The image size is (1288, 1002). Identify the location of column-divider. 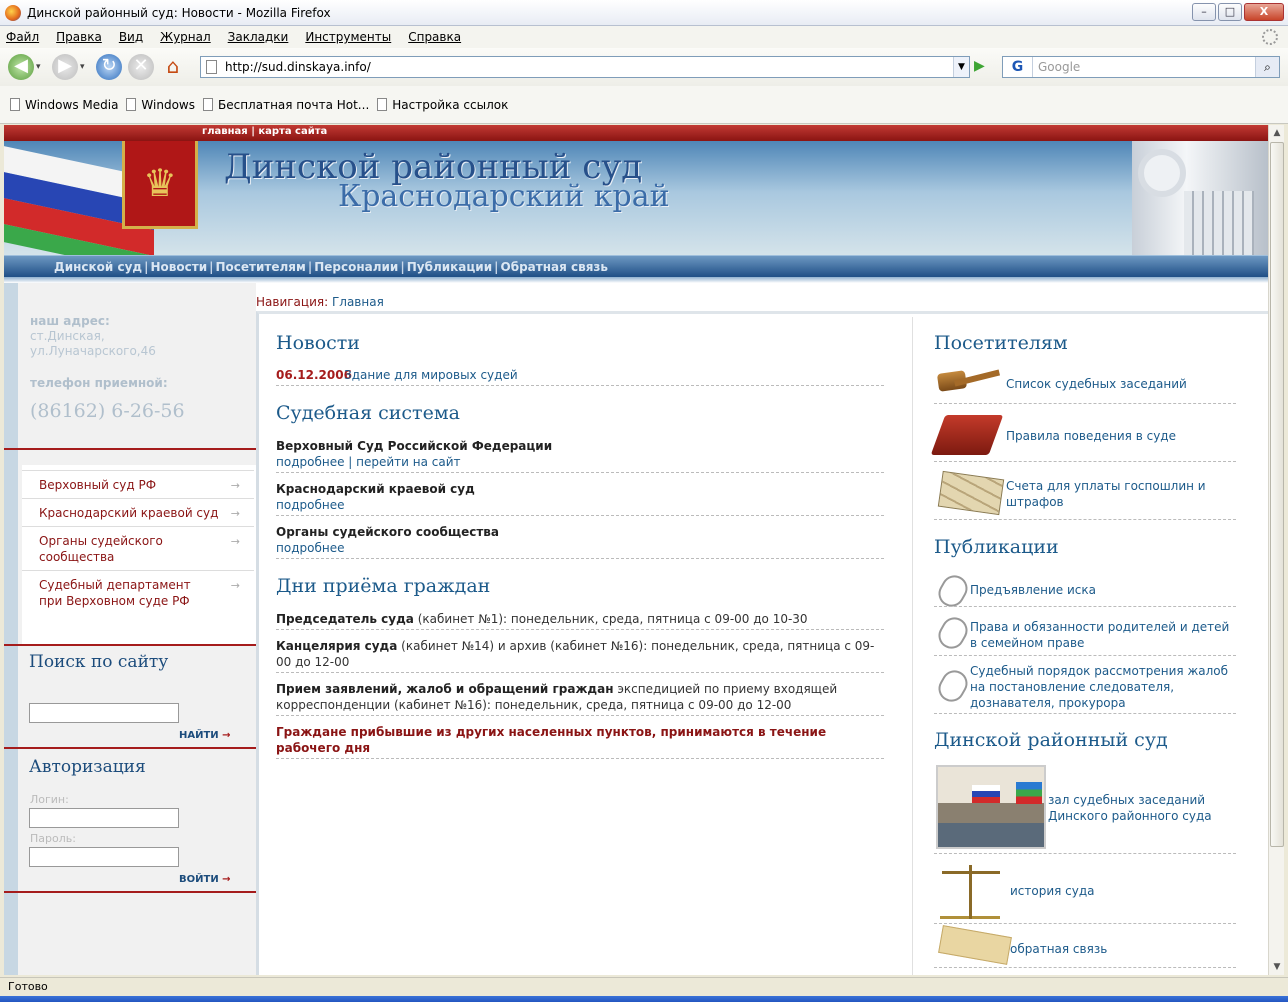
(912, 646).